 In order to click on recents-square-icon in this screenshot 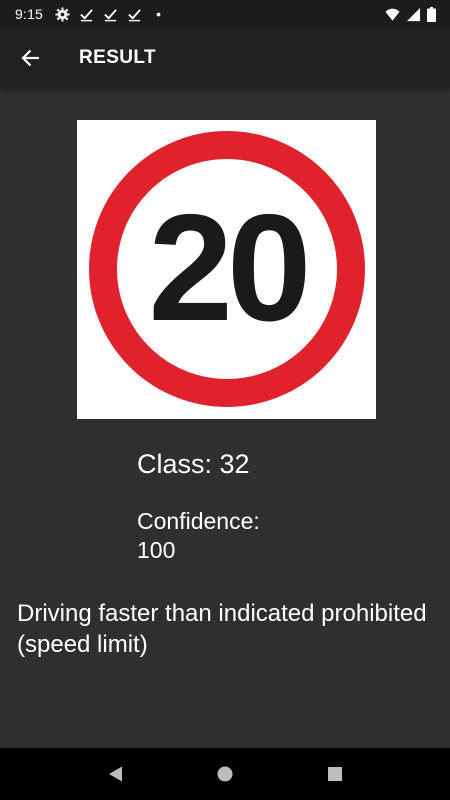, I will do `click(335, 774)`.